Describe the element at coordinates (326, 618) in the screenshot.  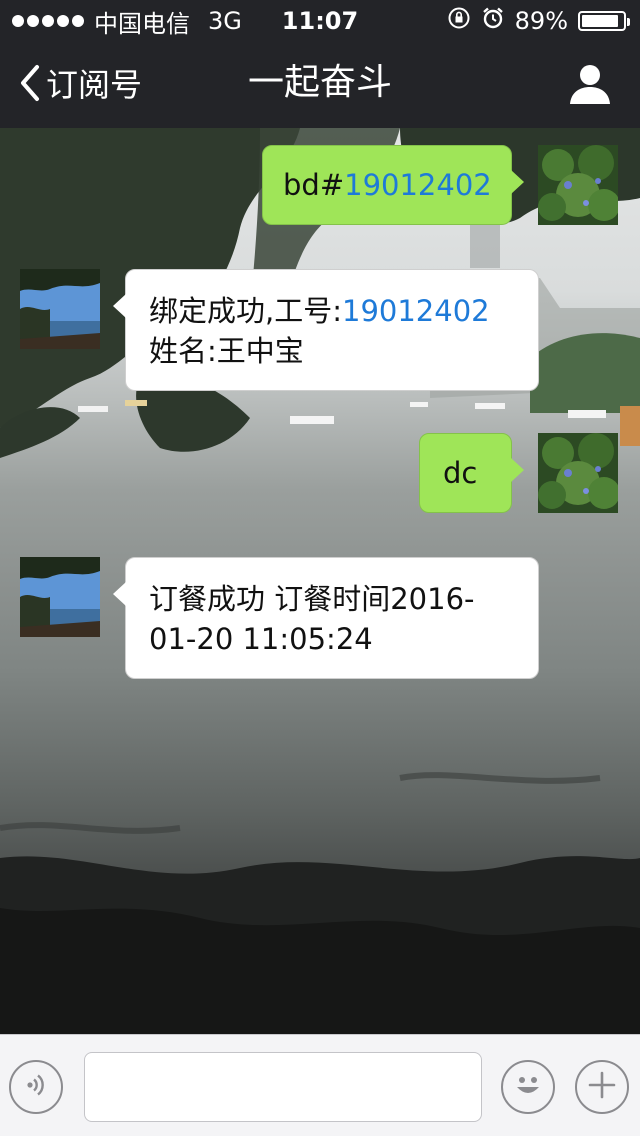
I see `message-bubble-incoming: 订餐成功 订餐时间2016- 01-20 11:05:24` at that location.